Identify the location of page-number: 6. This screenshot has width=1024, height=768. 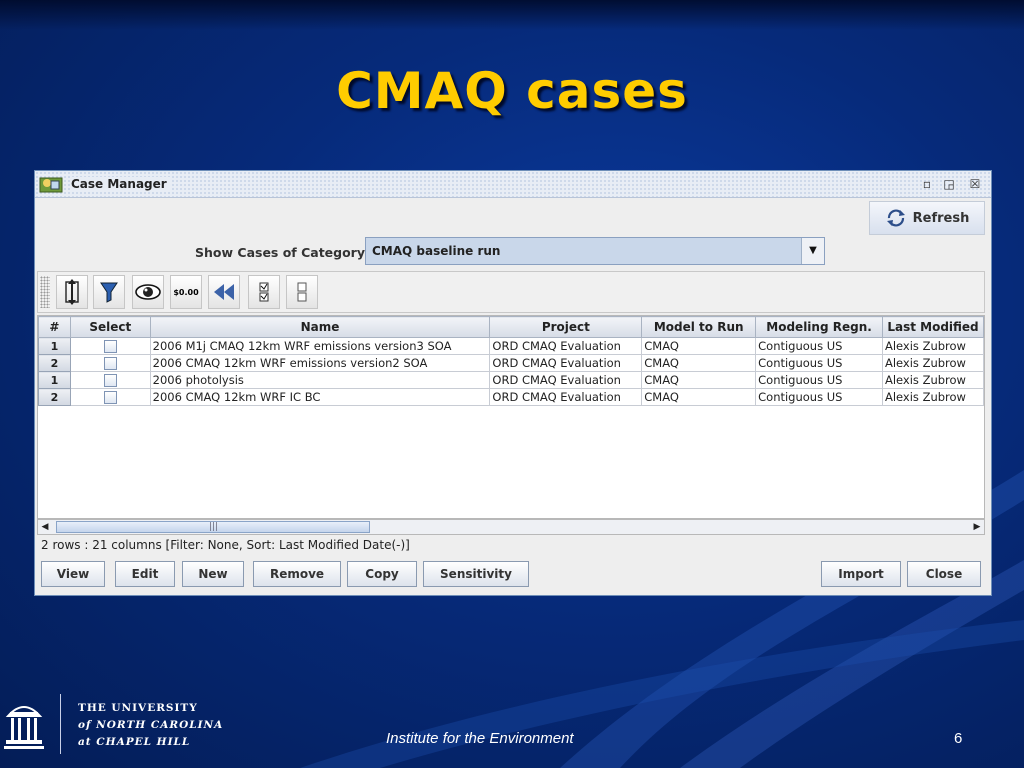
(958, 738).